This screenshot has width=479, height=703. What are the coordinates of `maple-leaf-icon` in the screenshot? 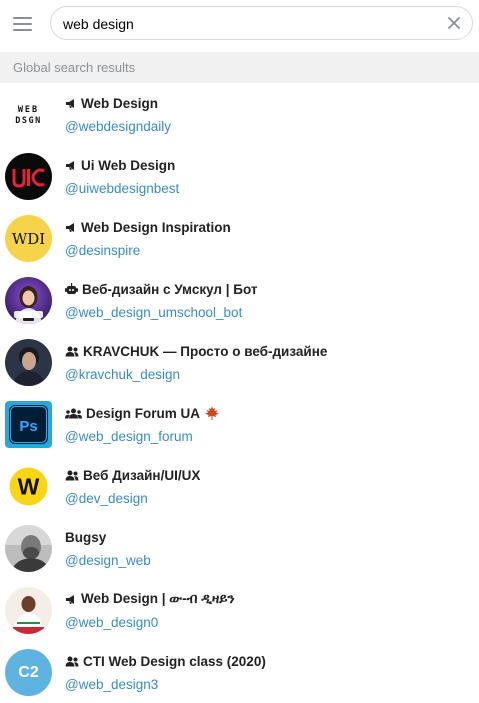 It's located at (212, 413).